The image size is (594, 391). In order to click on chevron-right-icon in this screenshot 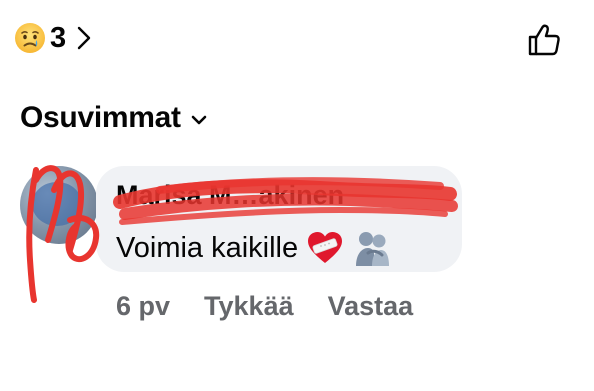, I will do `click(84, 38)`.